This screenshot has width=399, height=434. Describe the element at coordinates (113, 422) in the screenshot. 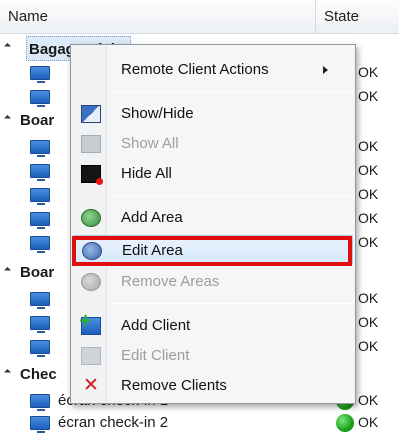

I see `client-label: écran check-in 2` at that location.